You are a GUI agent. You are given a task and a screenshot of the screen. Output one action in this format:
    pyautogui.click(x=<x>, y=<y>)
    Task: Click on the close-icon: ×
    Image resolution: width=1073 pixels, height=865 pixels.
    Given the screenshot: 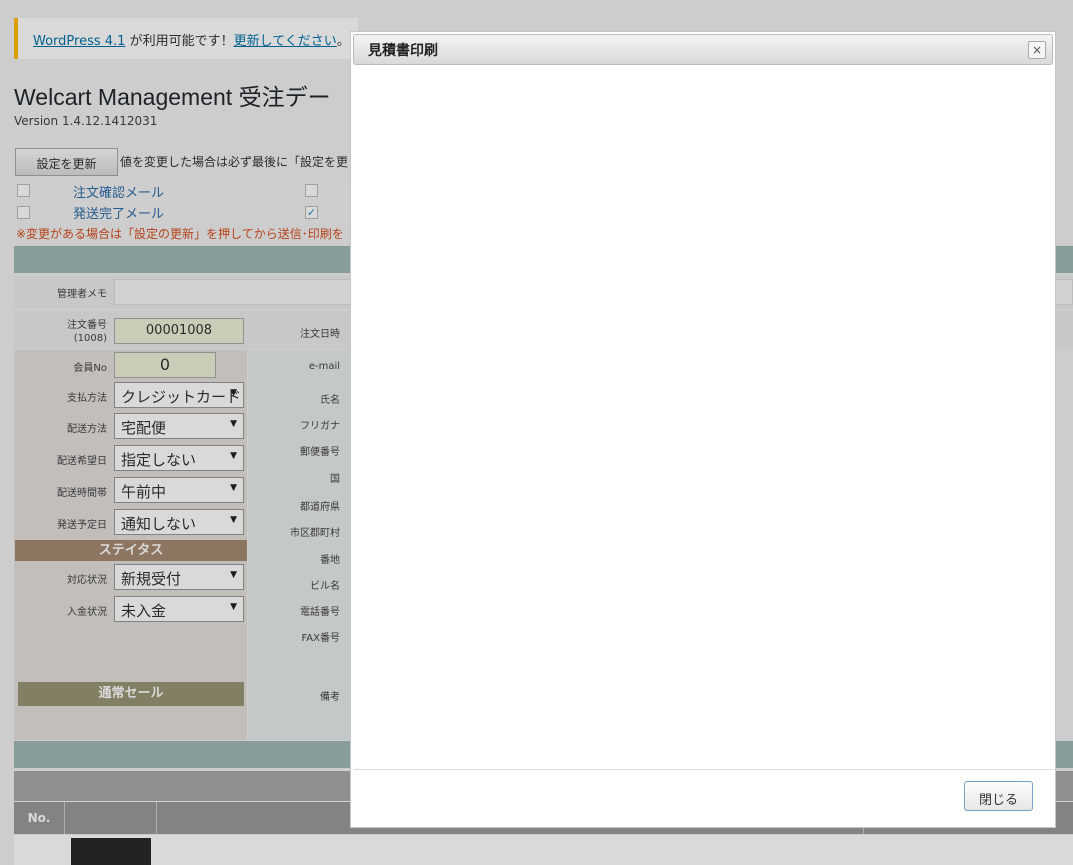 What is the action you would take?
    pyautogui.click(x=1037, y=50)
    